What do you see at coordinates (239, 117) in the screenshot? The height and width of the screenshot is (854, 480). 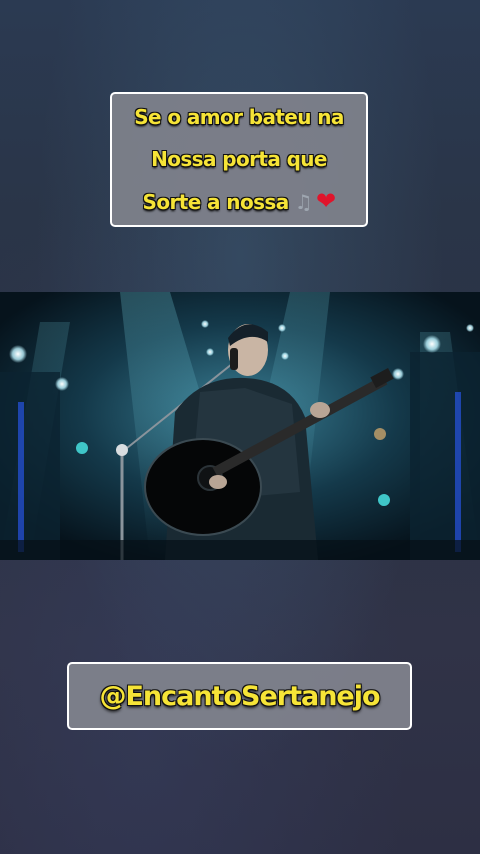 I see `caption-line-1: Se o amor bateu na` at bounding box center [239, 117].